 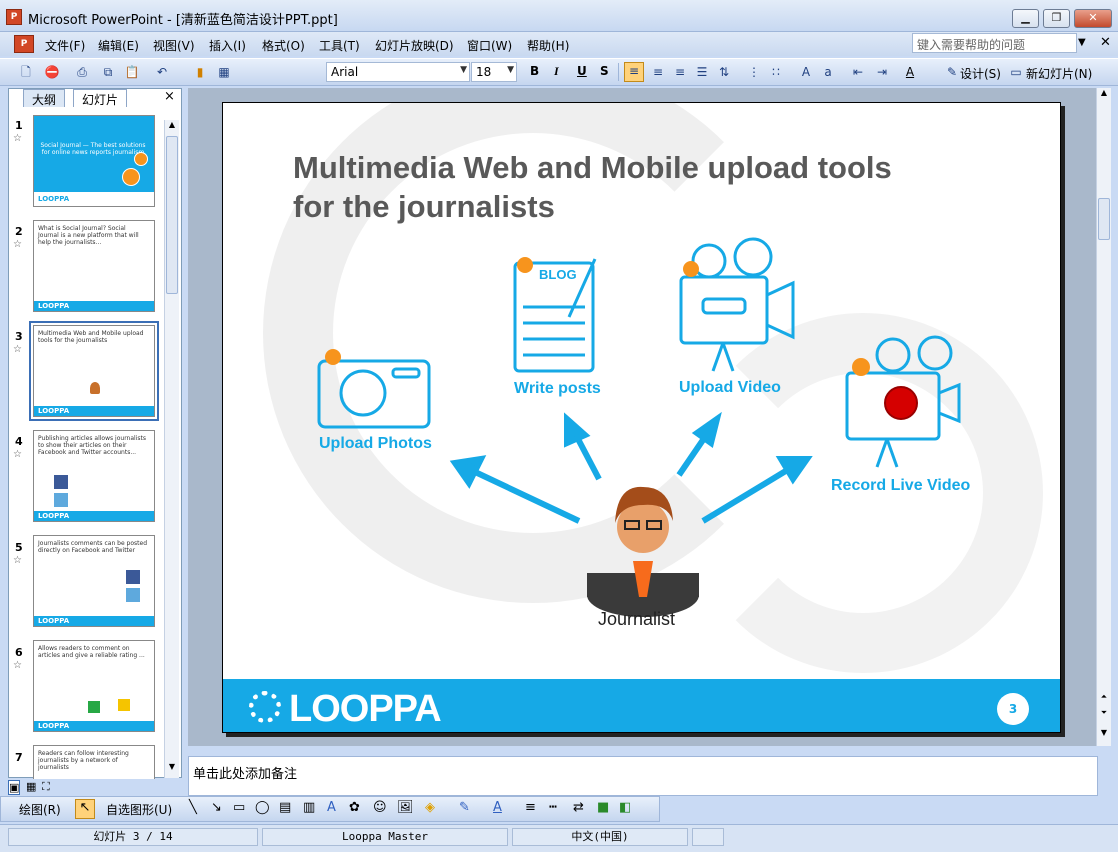 What do you see at coordinates (65, 45) in the screenshot?
I see `menu-file: 文件(F)` at bounding box center [65, 45].